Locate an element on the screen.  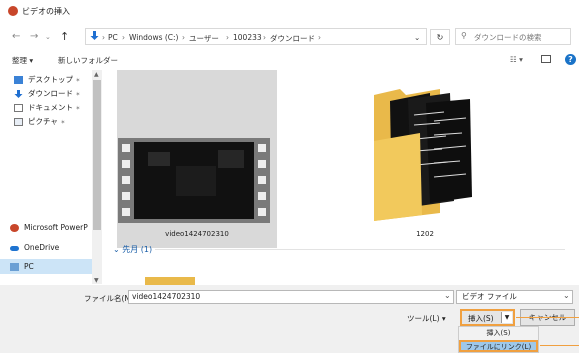
insert-button: 挿入(S) ▼ is located at coordinates (487, 317).